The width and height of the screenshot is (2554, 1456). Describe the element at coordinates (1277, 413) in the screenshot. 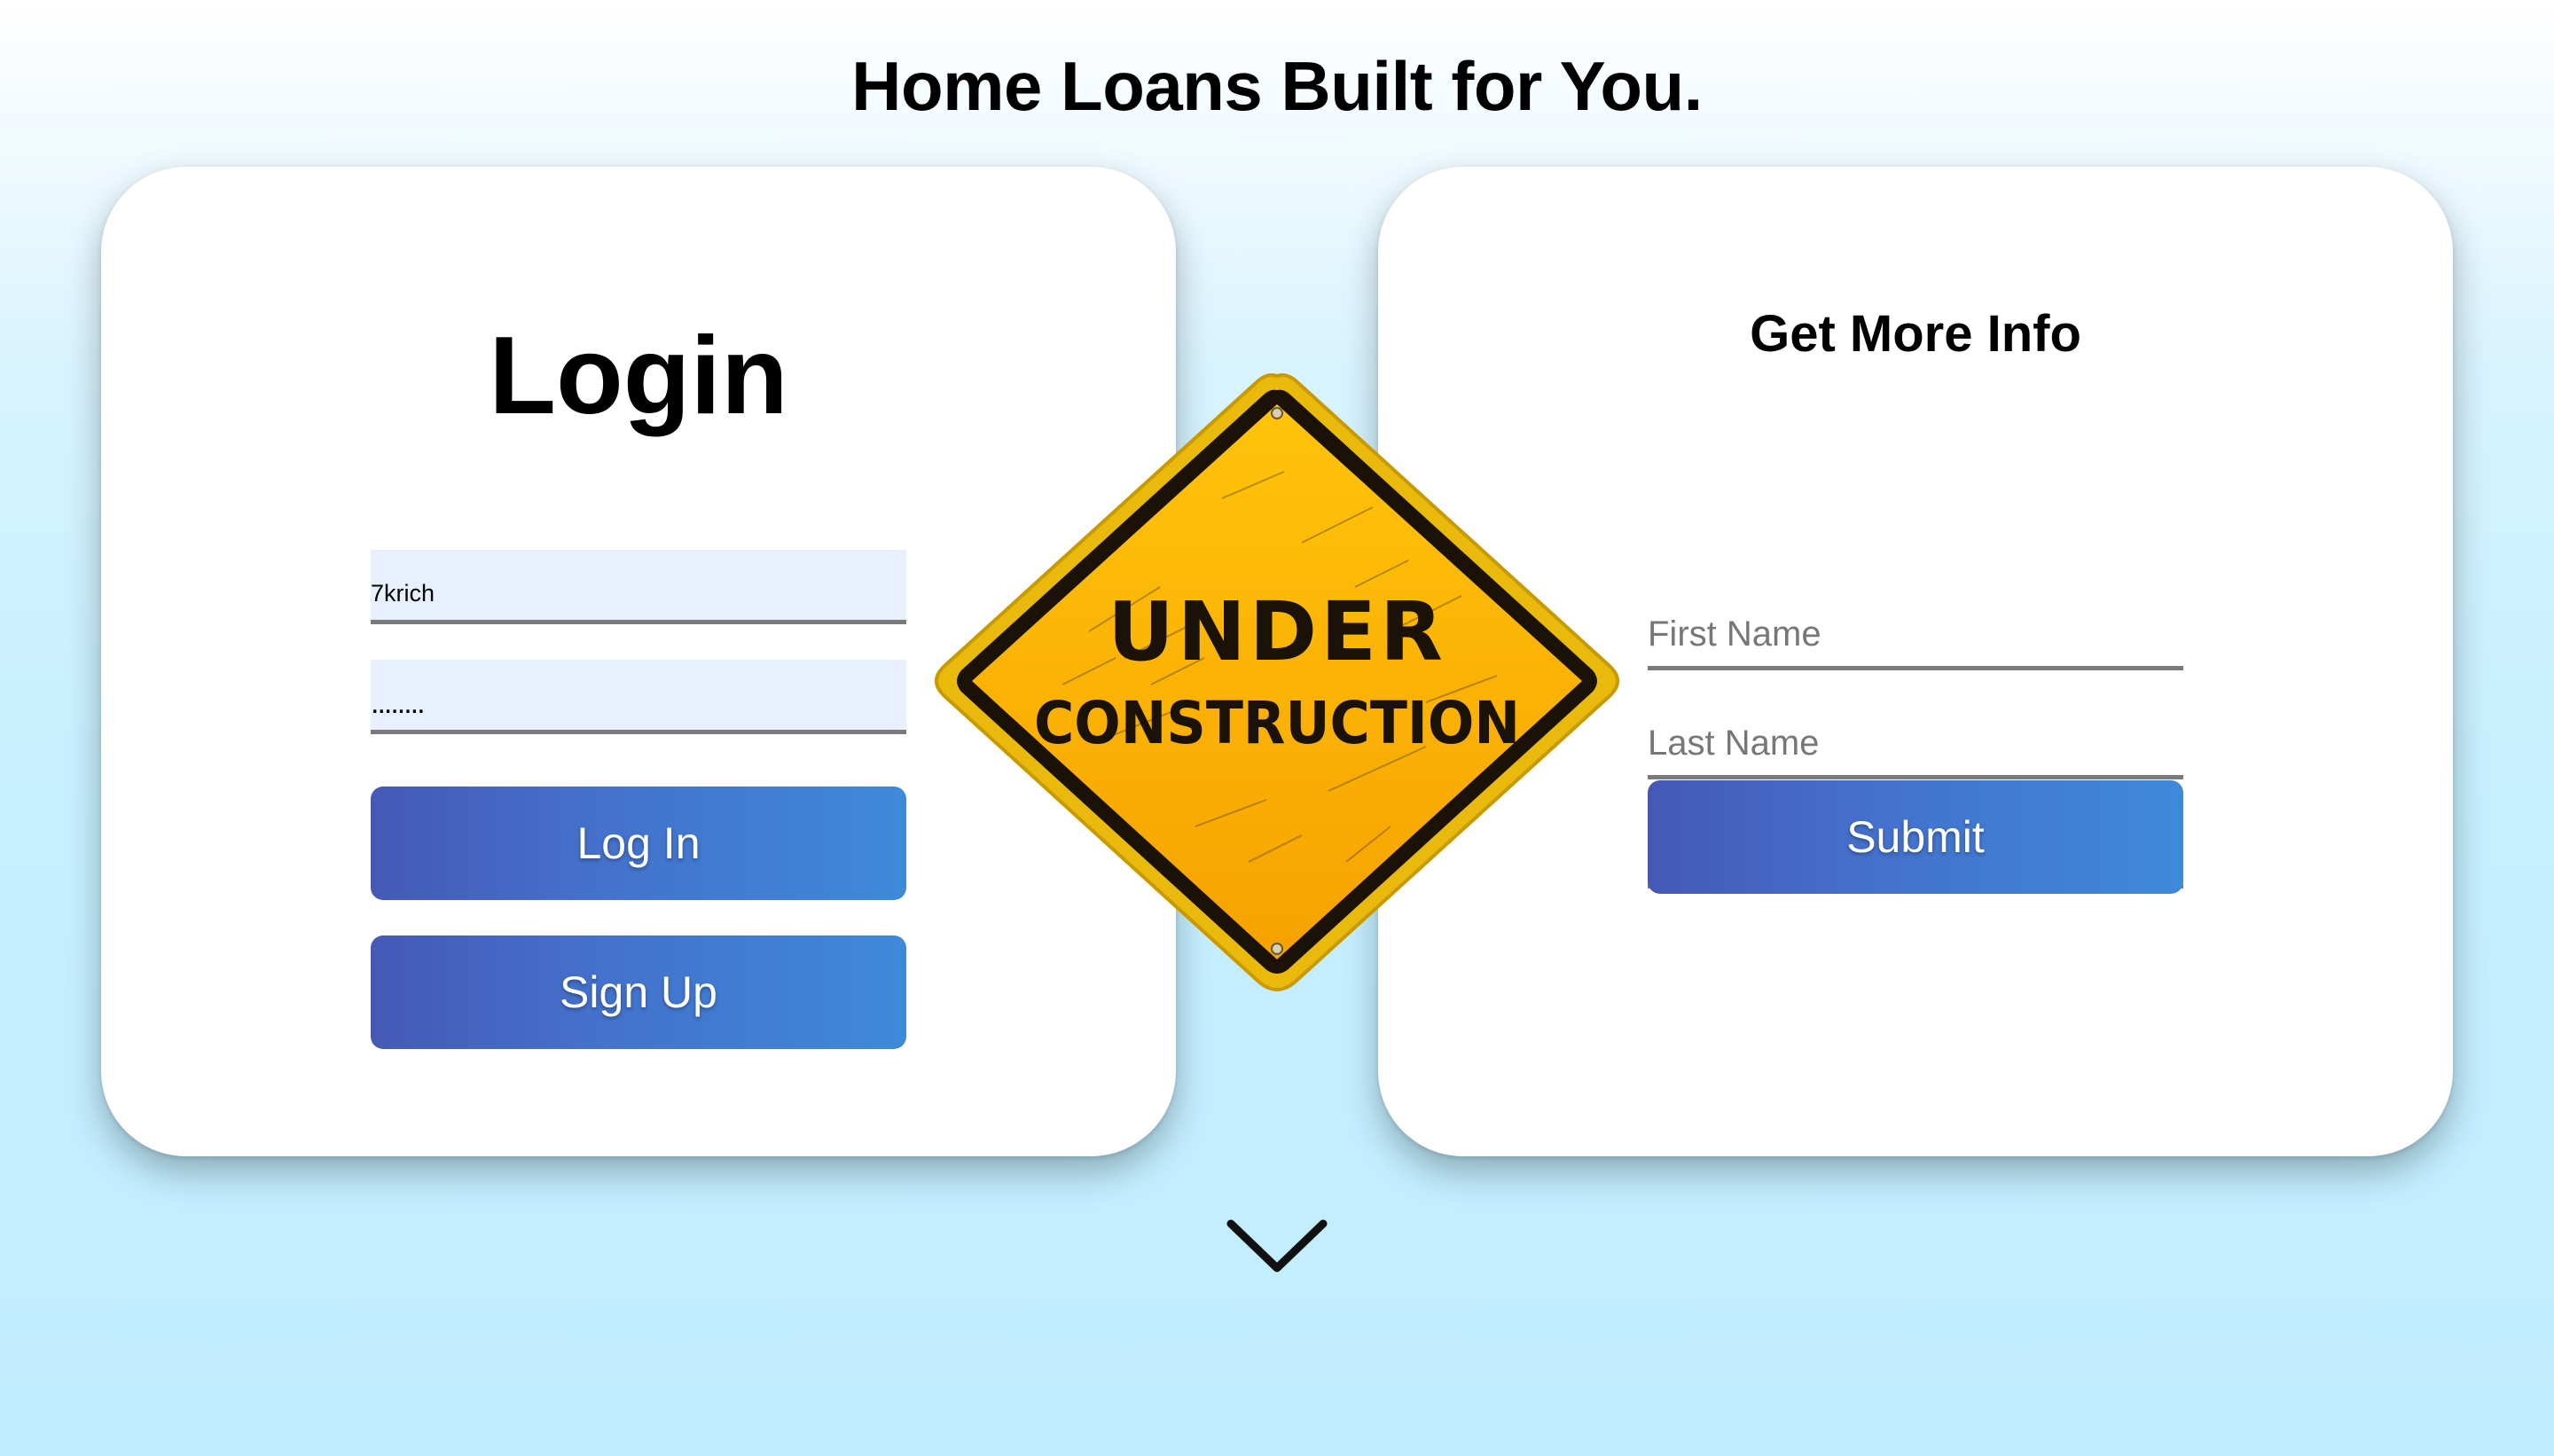

I see `sign-bolt-top-icon` at that location.